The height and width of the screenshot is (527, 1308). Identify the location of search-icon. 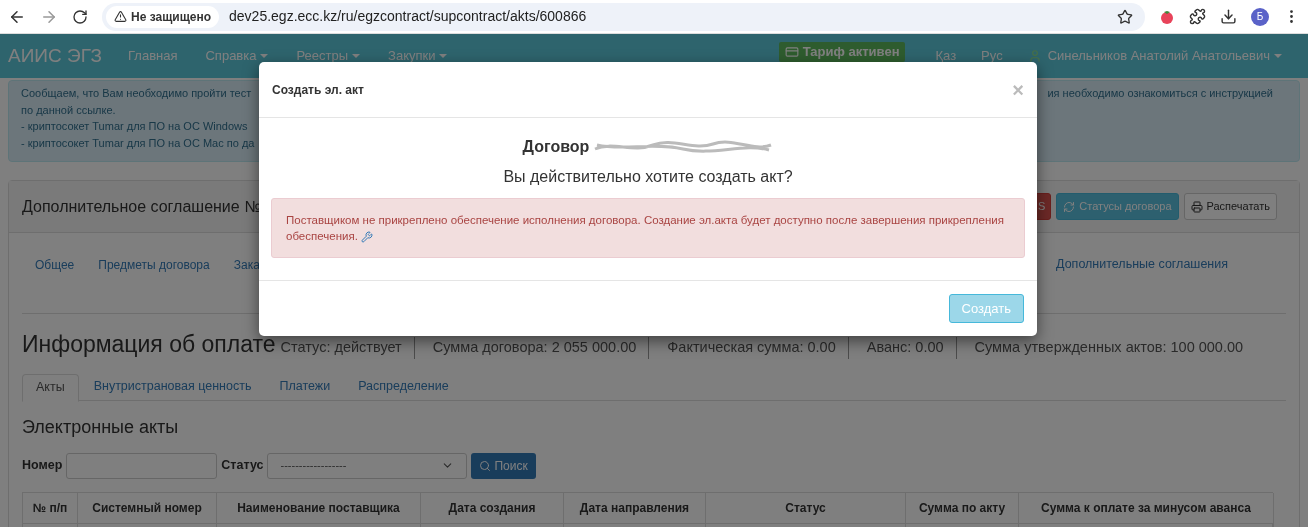
(485, 465).